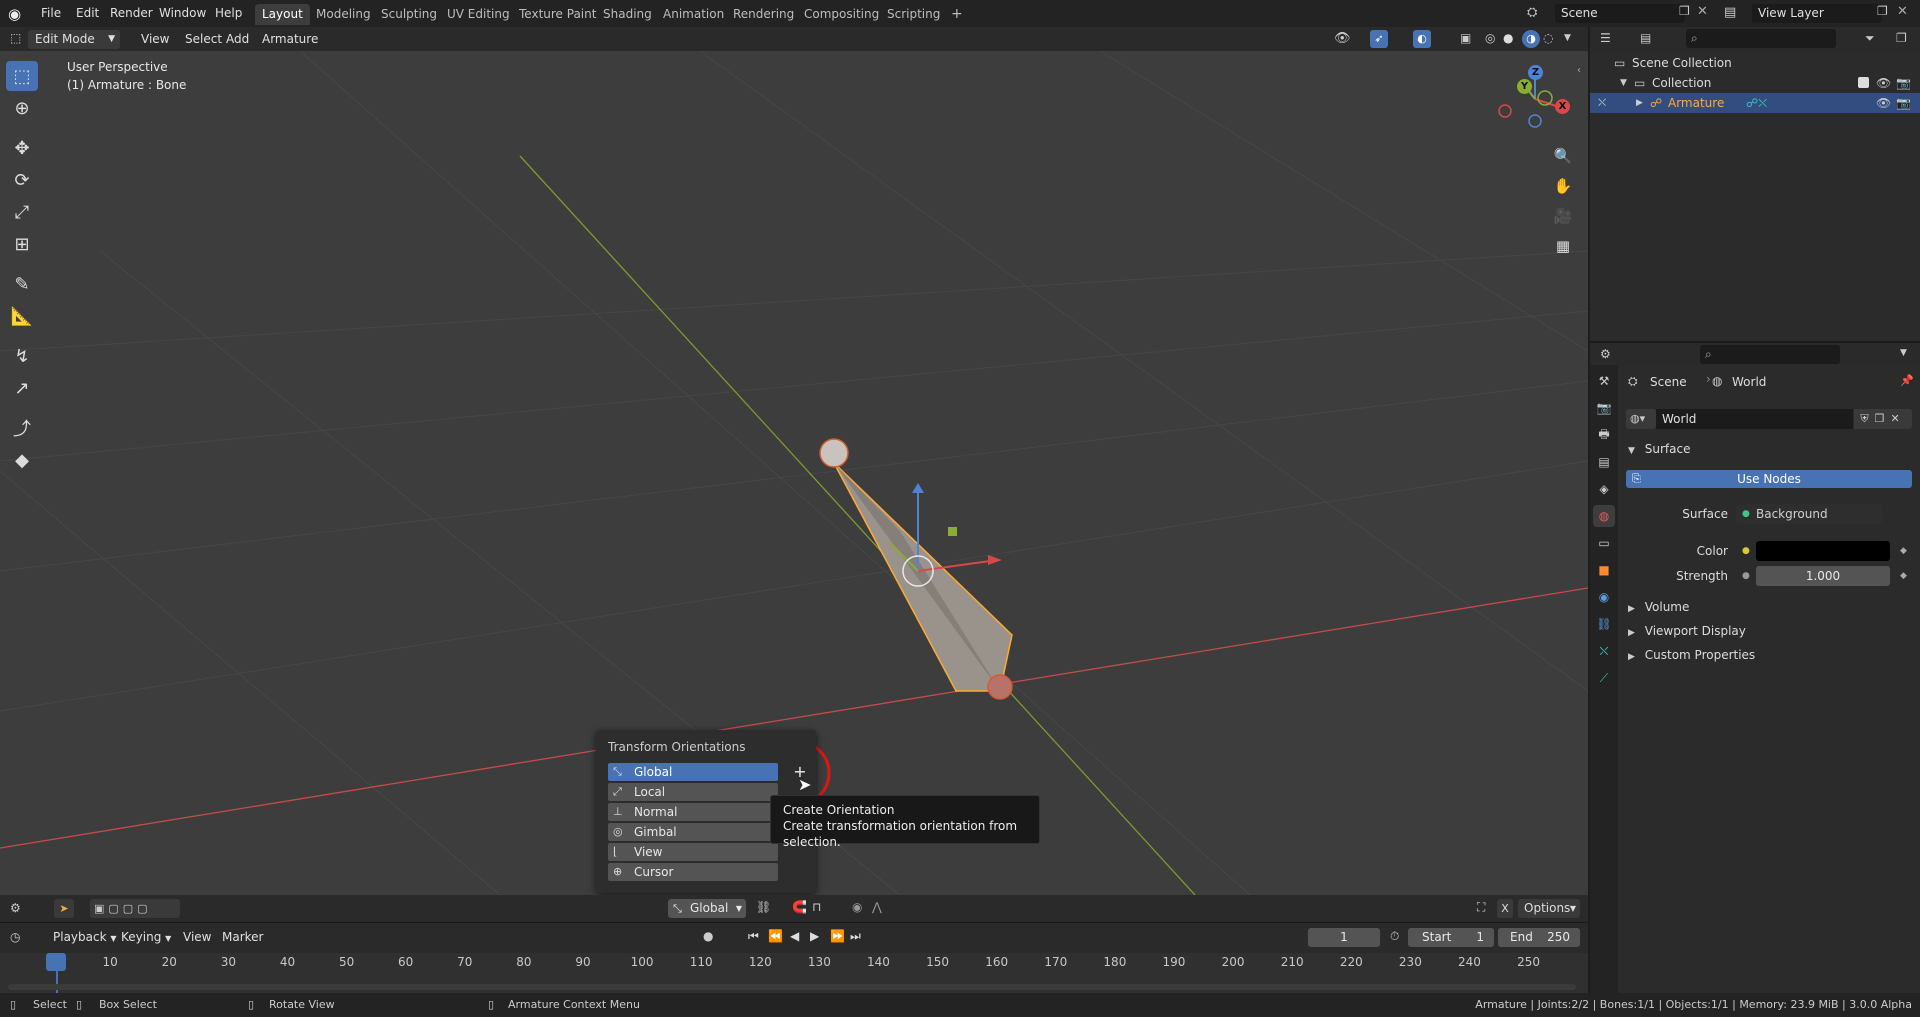 The width and height of the screenshot is (1920, 1017). I want to click on solid-shading-icon: ●, so click(1508, 38).